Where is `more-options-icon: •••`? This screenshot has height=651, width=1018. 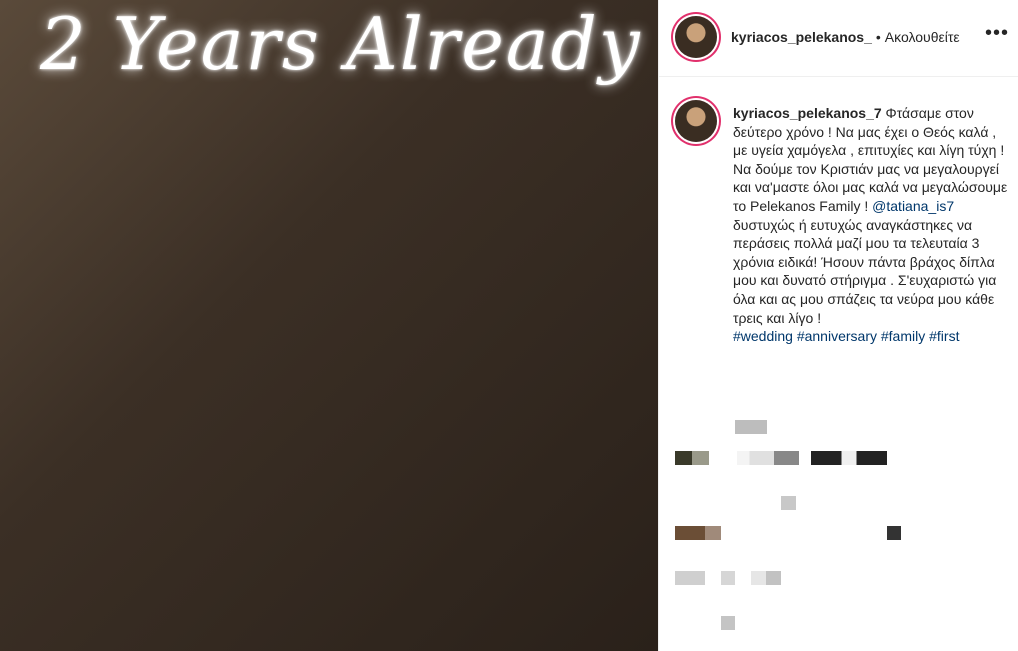
more-options-icon: ••• is located at coordinates (997, 33).